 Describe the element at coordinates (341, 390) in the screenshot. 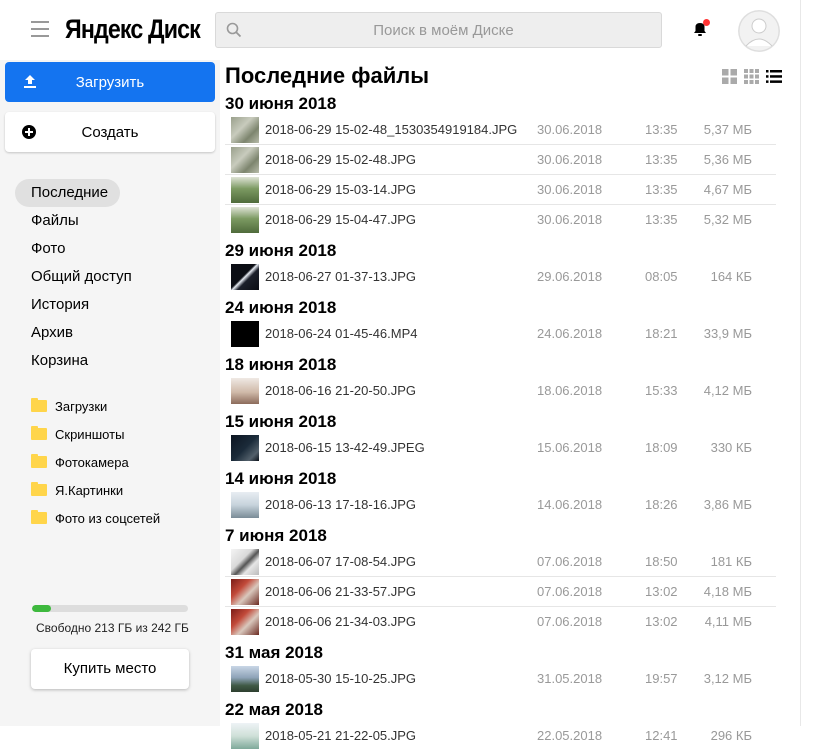

I see `file-name: 2018-06-16 21-20-50.JPG` at that location.